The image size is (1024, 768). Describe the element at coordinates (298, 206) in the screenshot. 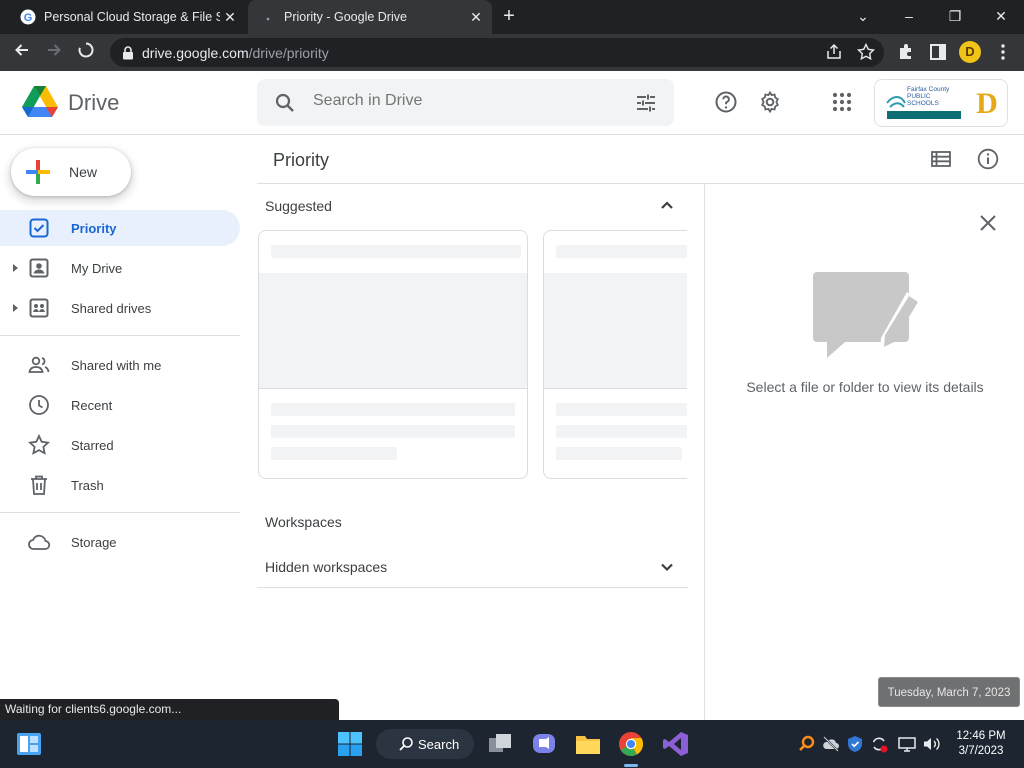

I see `suggested-header: Suggested` at that location.